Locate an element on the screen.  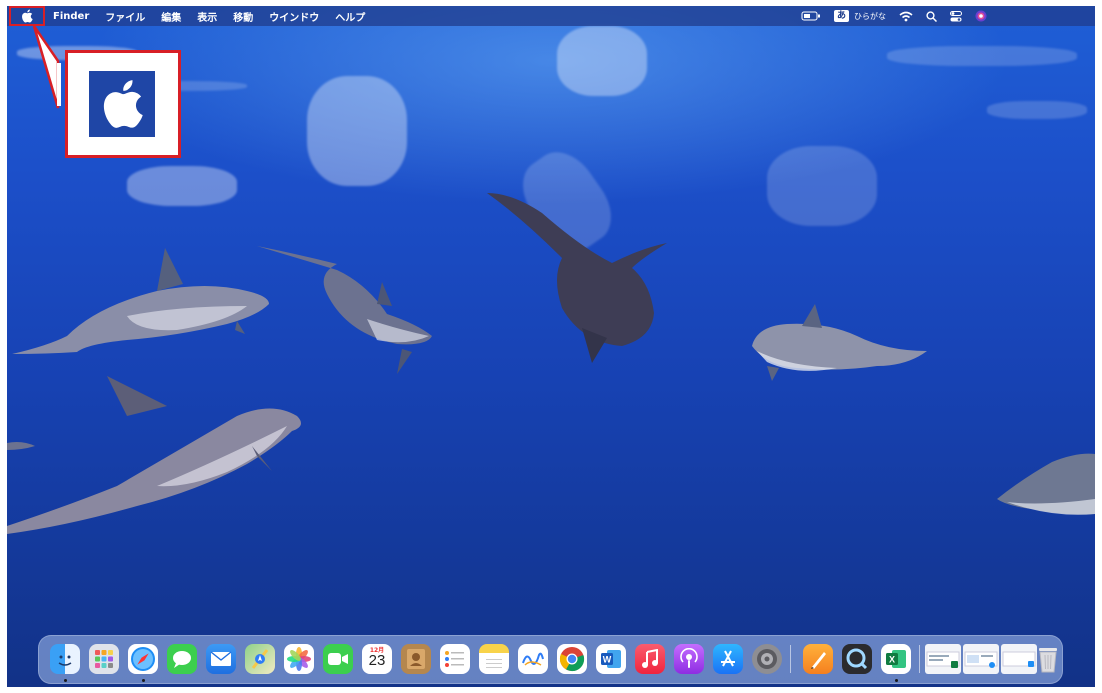
menu-bar-status: あ ひらがな is located at coordinates (894, 16).